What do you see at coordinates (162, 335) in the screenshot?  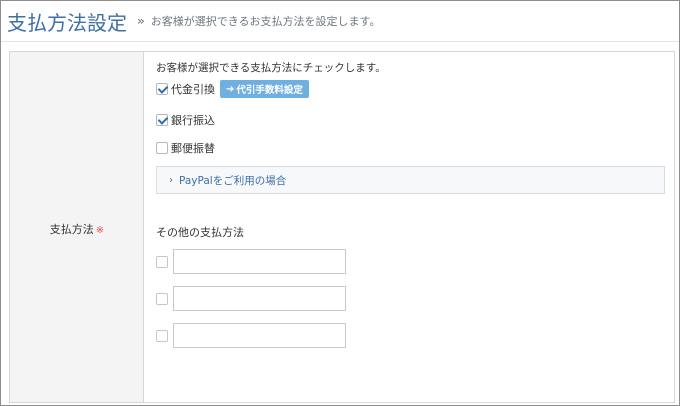 I see `other-method-3-checkbox` at bounding box center [162, 335].